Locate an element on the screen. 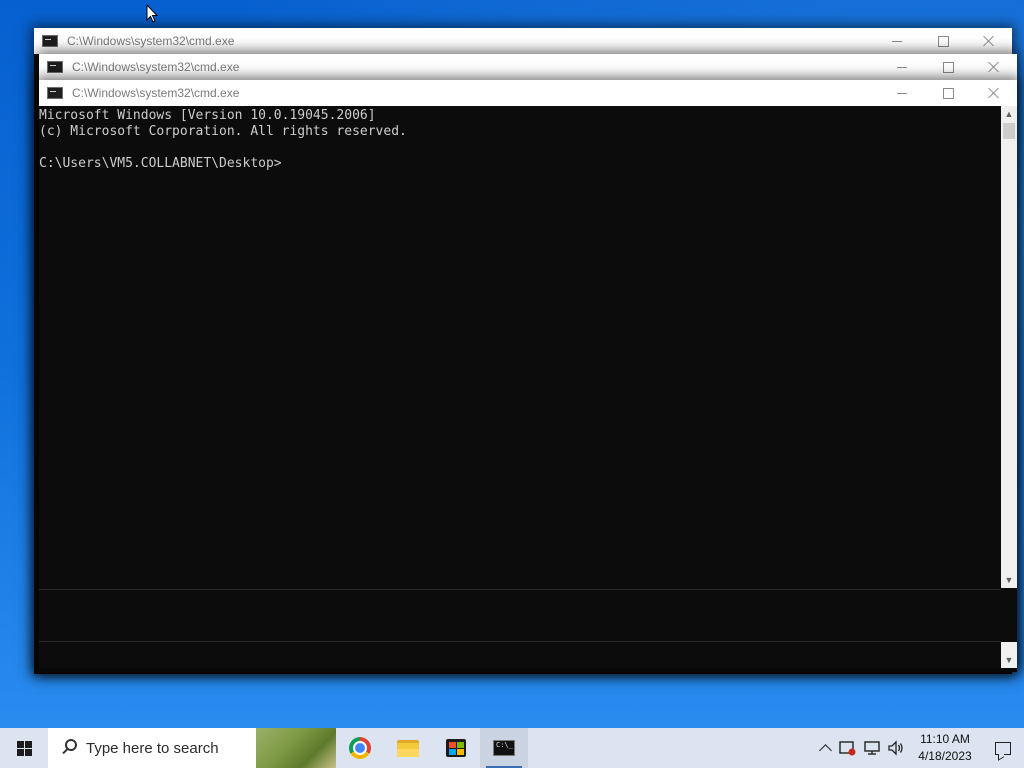 The width and height of the screenshot is (1024, 768). taskbar-file-explorer is located at coordinates (408, 748).